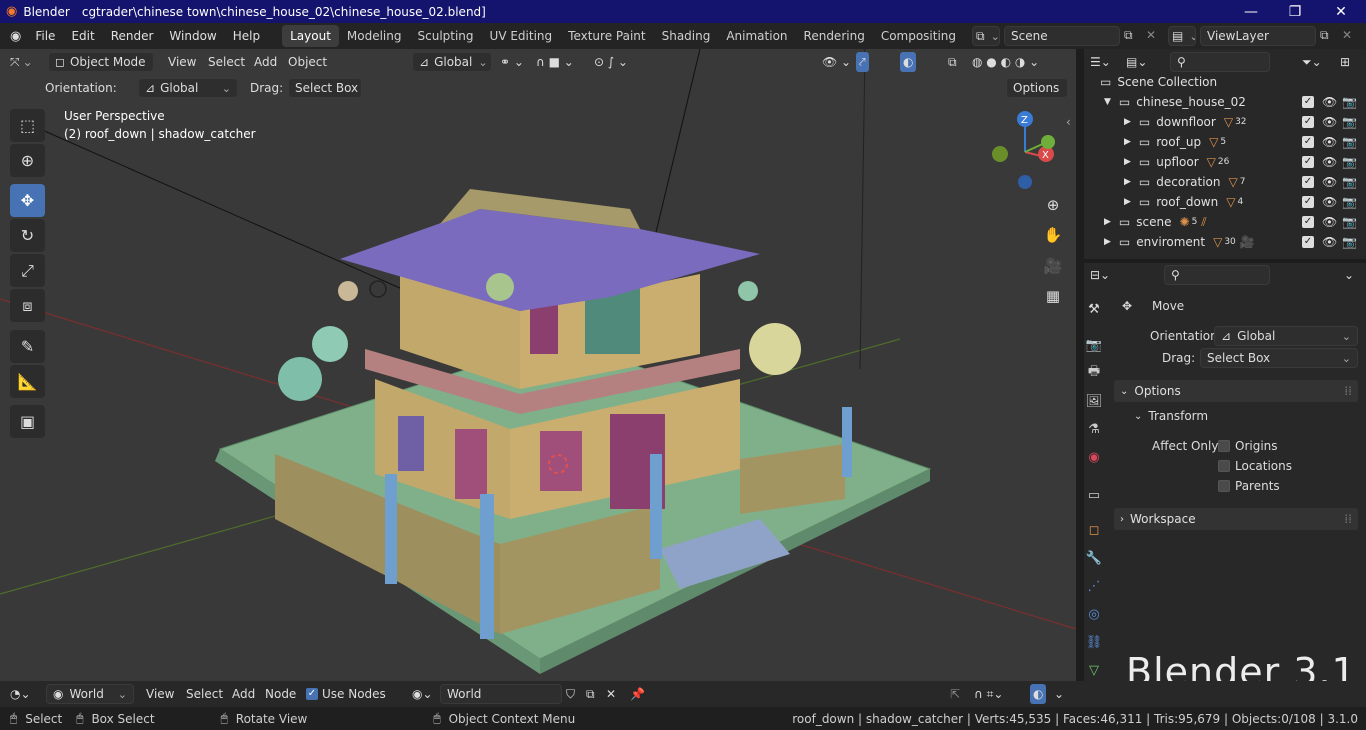 This screenshot has width=1366, height=730. Describe the element at coordinates (1324, 35) in the screenshot. I see `new-viewlayer-icon: ⧉` at that location.